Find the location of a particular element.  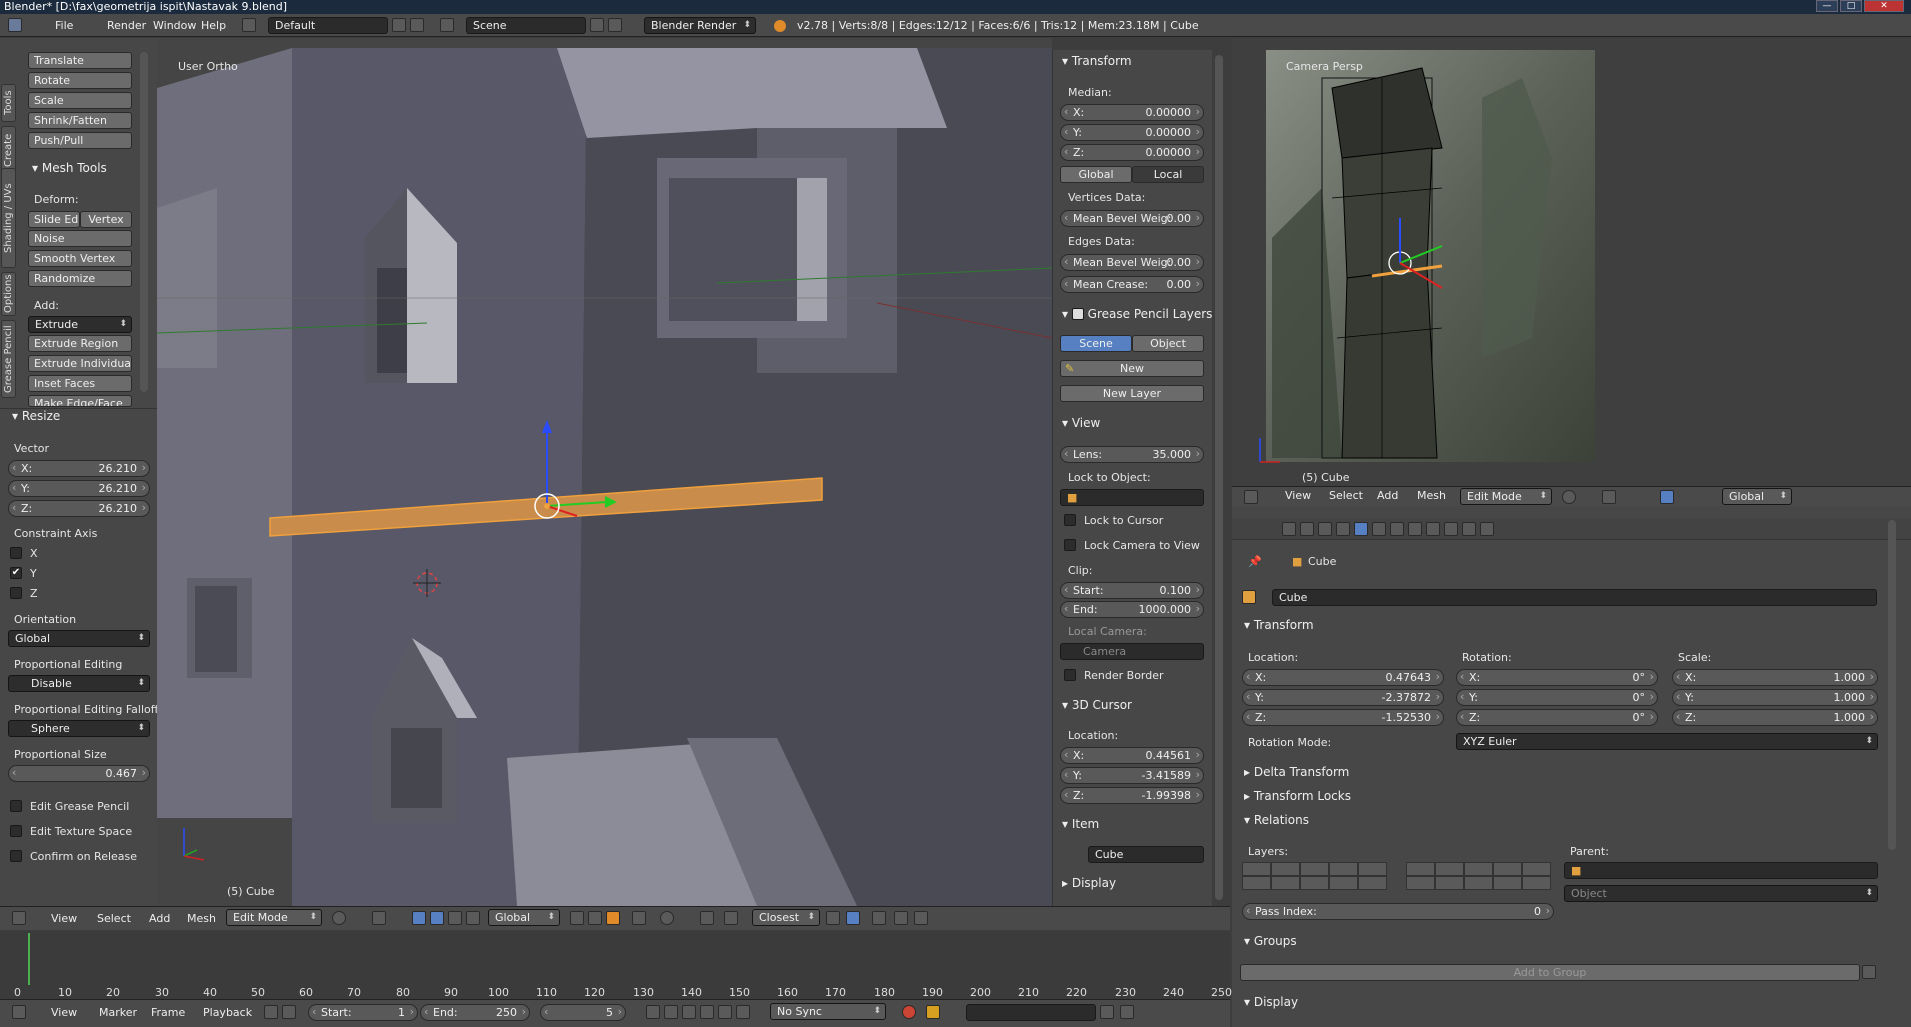

snap-icon is located at coordinates (707, 918).